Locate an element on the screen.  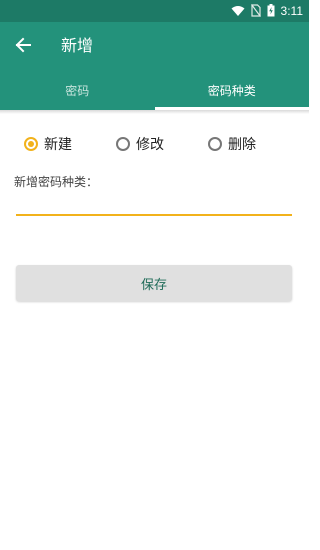
action-radio-group: 新建 修改 删除 is located at coordinates (159, 144).